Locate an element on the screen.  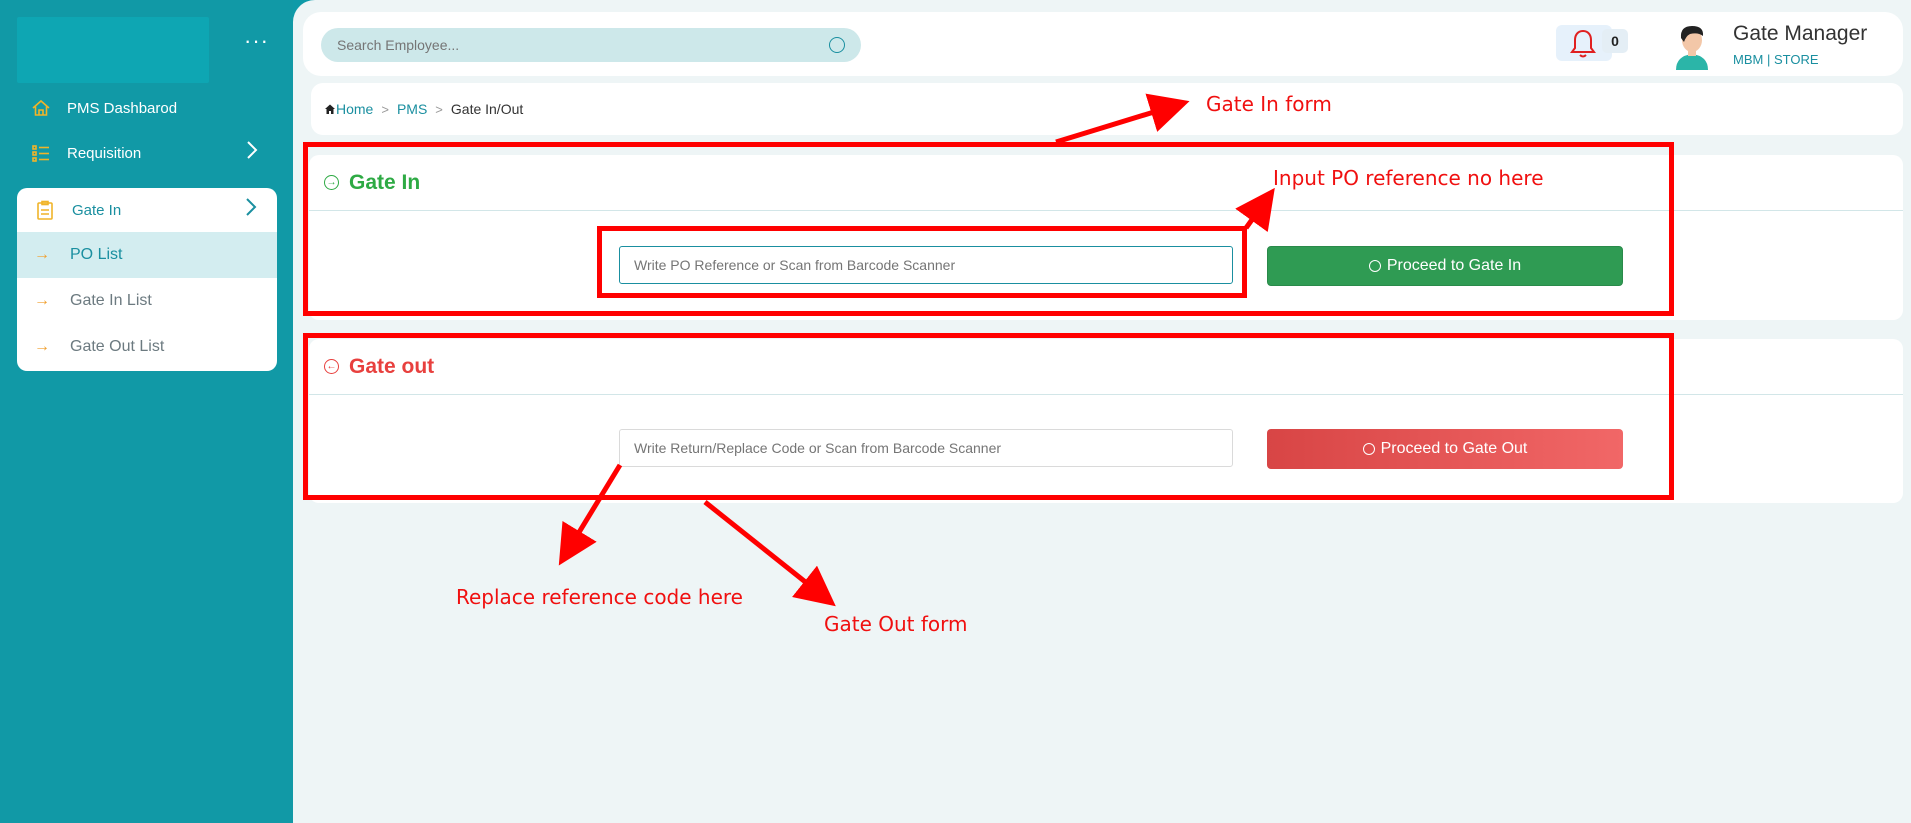
sidebar-item-po-list: → PO List is located at coordinates (147, 255).